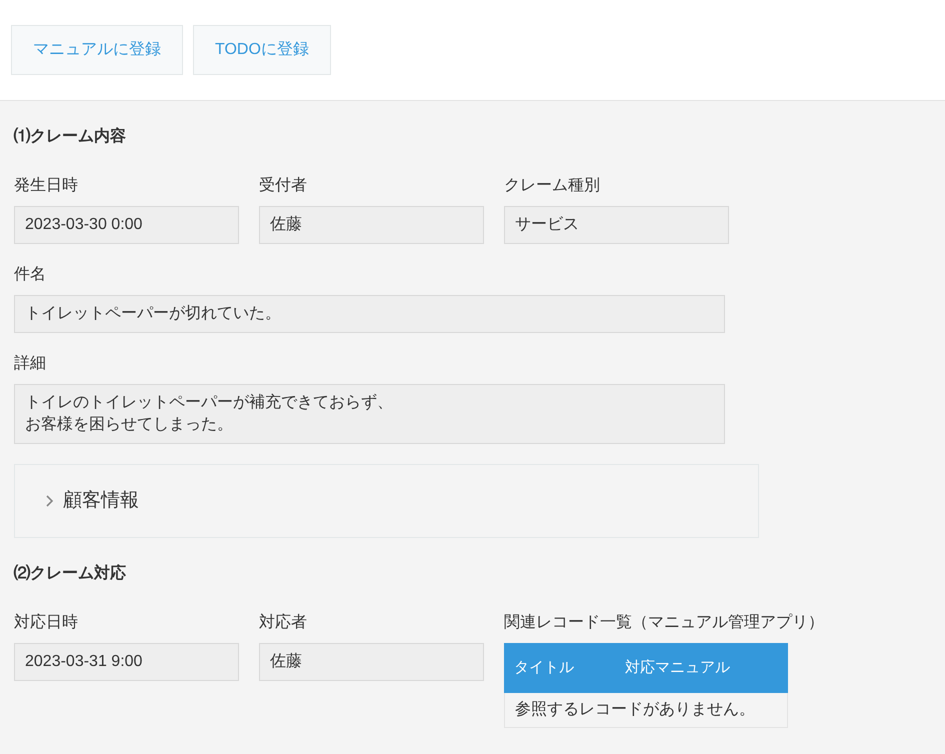 This screenshot has height=754, width=945. I want to click on field-value: サービス, so click(616, 225).